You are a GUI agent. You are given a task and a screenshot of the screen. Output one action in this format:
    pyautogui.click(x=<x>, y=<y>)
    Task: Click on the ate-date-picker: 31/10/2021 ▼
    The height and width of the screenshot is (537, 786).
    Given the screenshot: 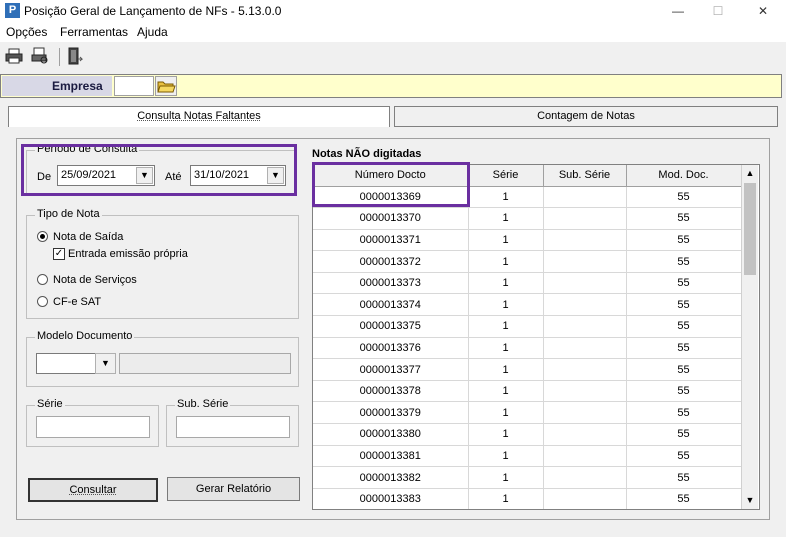 What is the action you would take?
    pyautogui.click(x=238, y=175)
    